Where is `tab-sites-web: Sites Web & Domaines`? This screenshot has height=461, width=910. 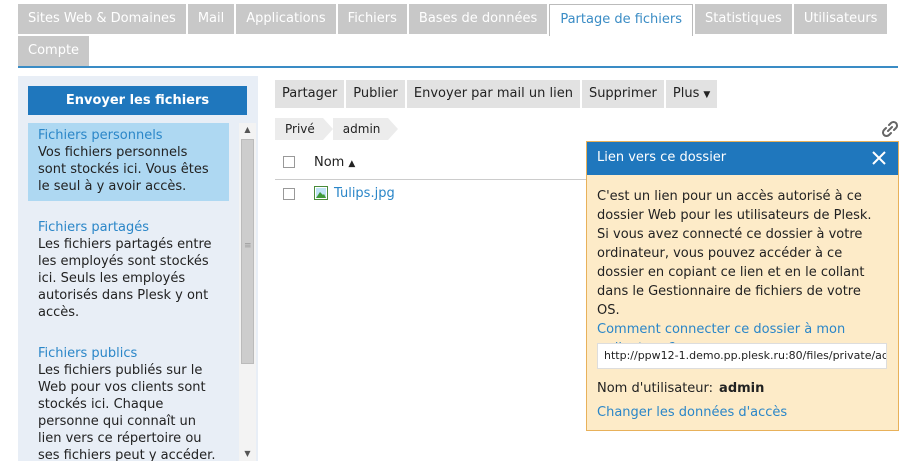
tab-sites-web: Sites Web & Domaines is located at coordinates (102, 19).